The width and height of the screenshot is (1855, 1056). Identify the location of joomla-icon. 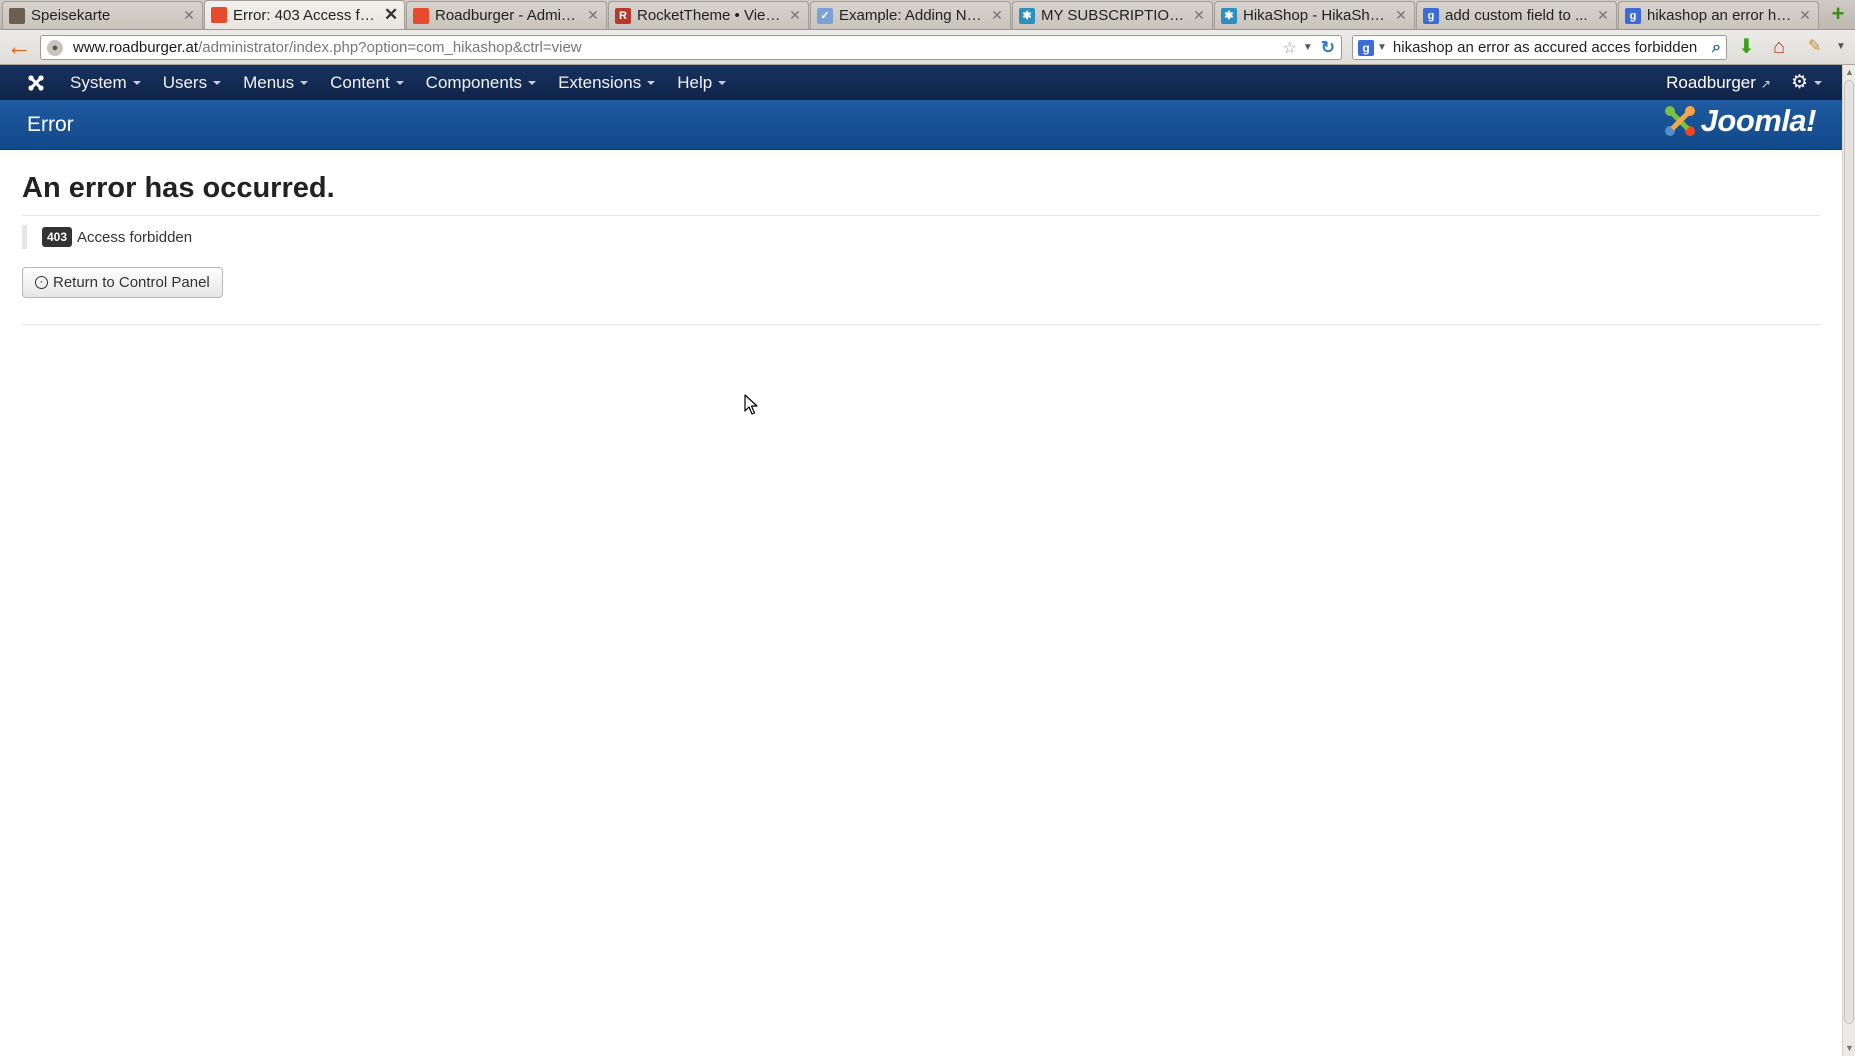
(36, 82).